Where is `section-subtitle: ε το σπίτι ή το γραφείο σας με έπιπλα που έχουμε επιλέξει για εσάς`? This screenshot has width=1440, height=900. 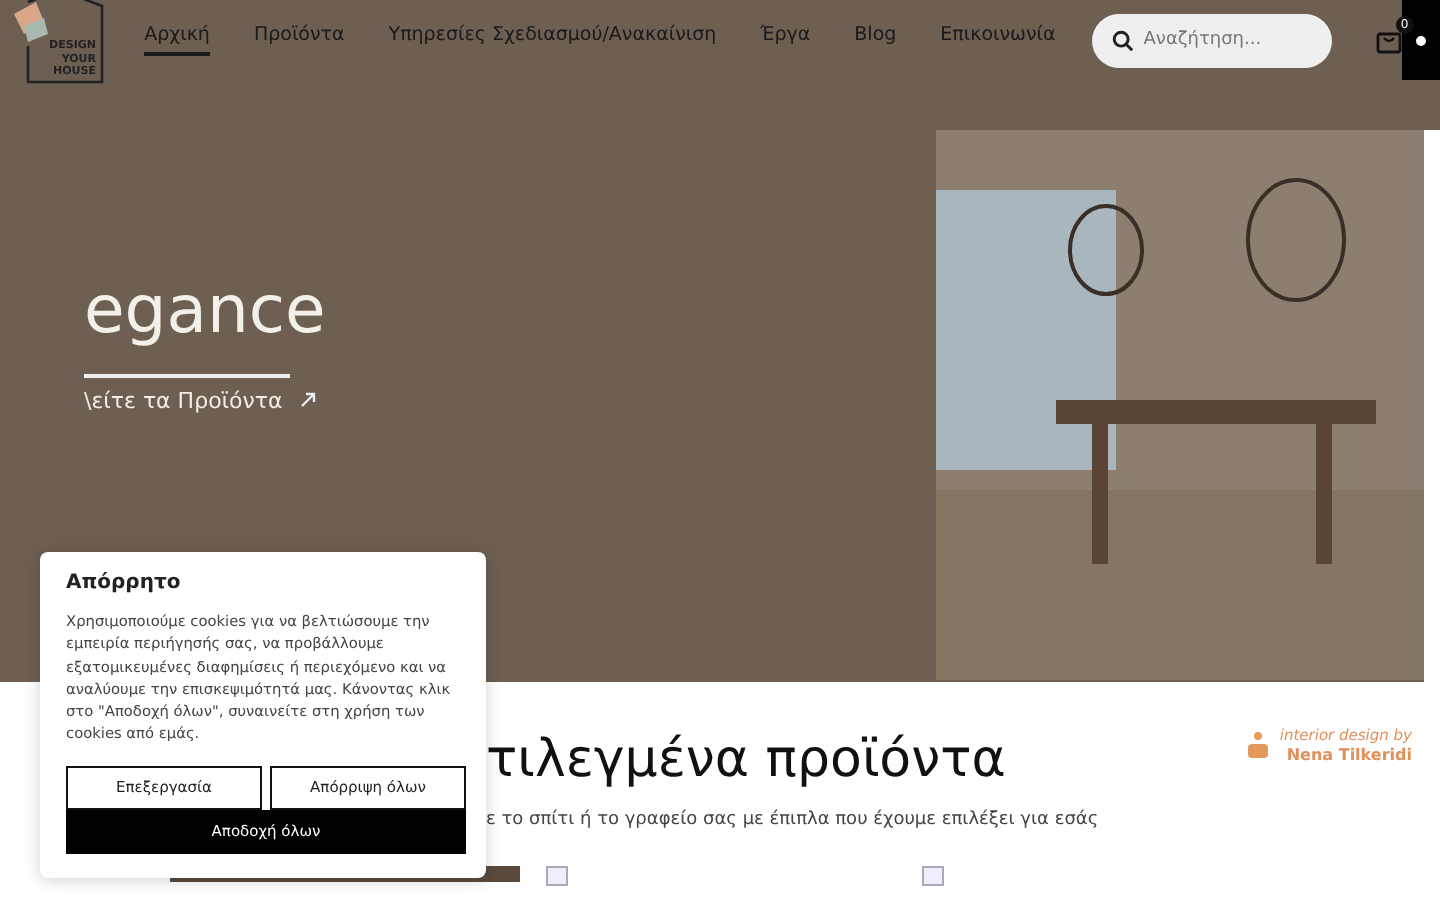
section-subtitle: ε το σπίτι ή το γραφείο σας με έπιπλα που έχουμε επιλέξει για εσάς is located at coordinates (792, 820).